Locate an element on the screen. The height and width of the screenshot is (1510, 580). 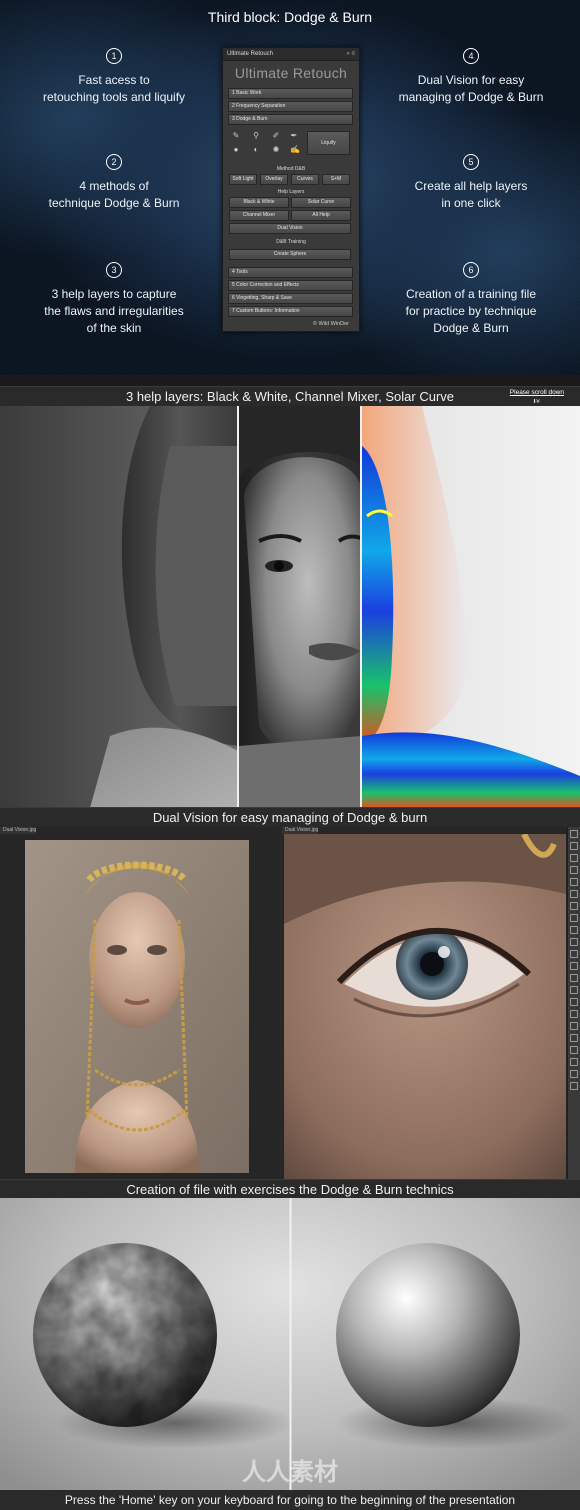
feature-number: 5 is located at coordinates (471, 162).